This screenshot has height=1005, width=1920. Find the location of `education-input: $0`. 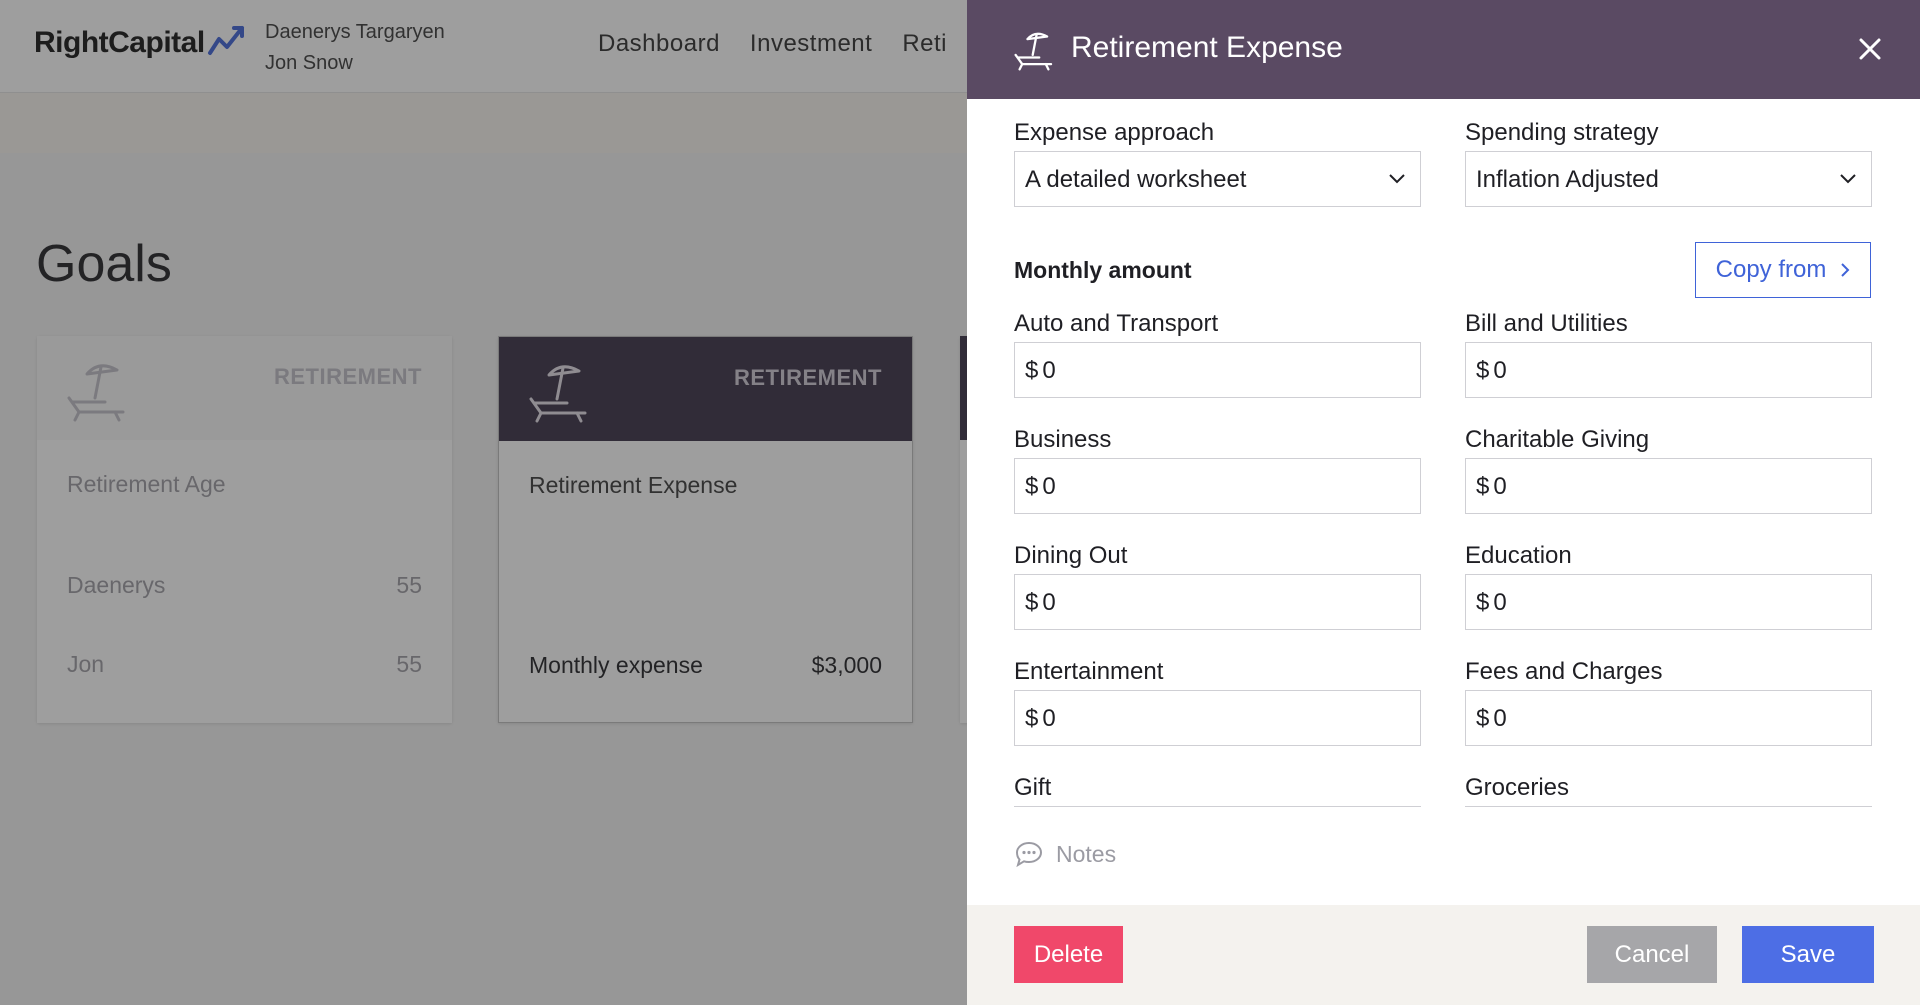

education-input: $0 is located at coordinates (1668, 602).